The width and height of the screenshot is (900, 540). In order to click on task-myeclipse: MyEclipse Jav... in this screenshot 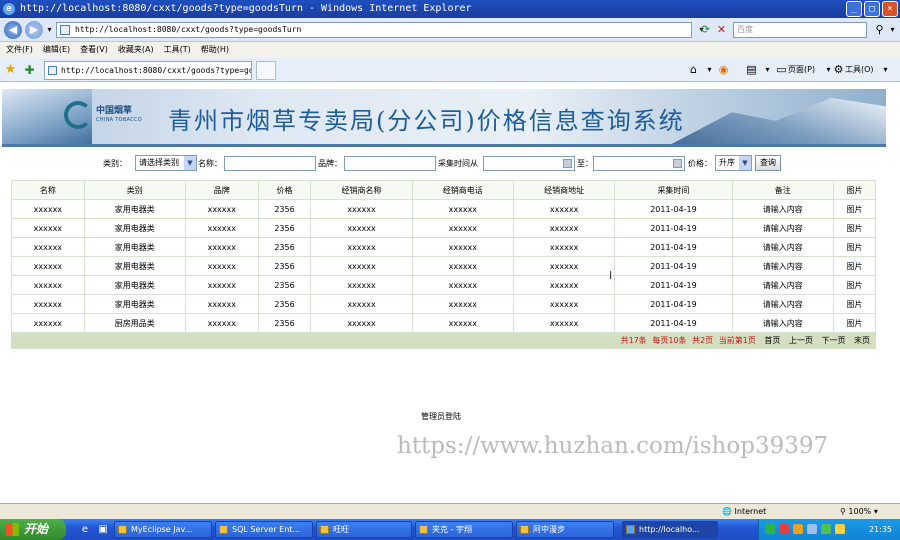, I will do `click(163, 529)`.